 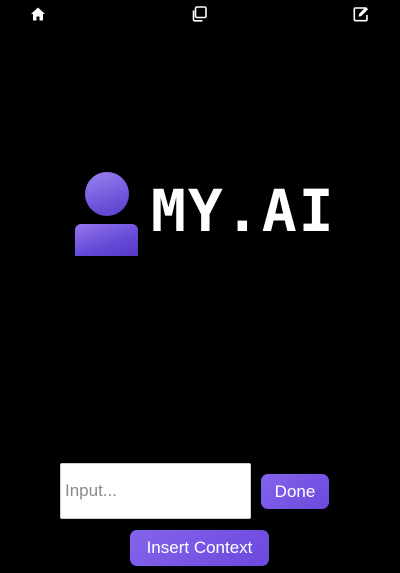 What do you see at coordinates (155, 491) in the screenshot?
I see `context-input` at bounding box center [155, 491].